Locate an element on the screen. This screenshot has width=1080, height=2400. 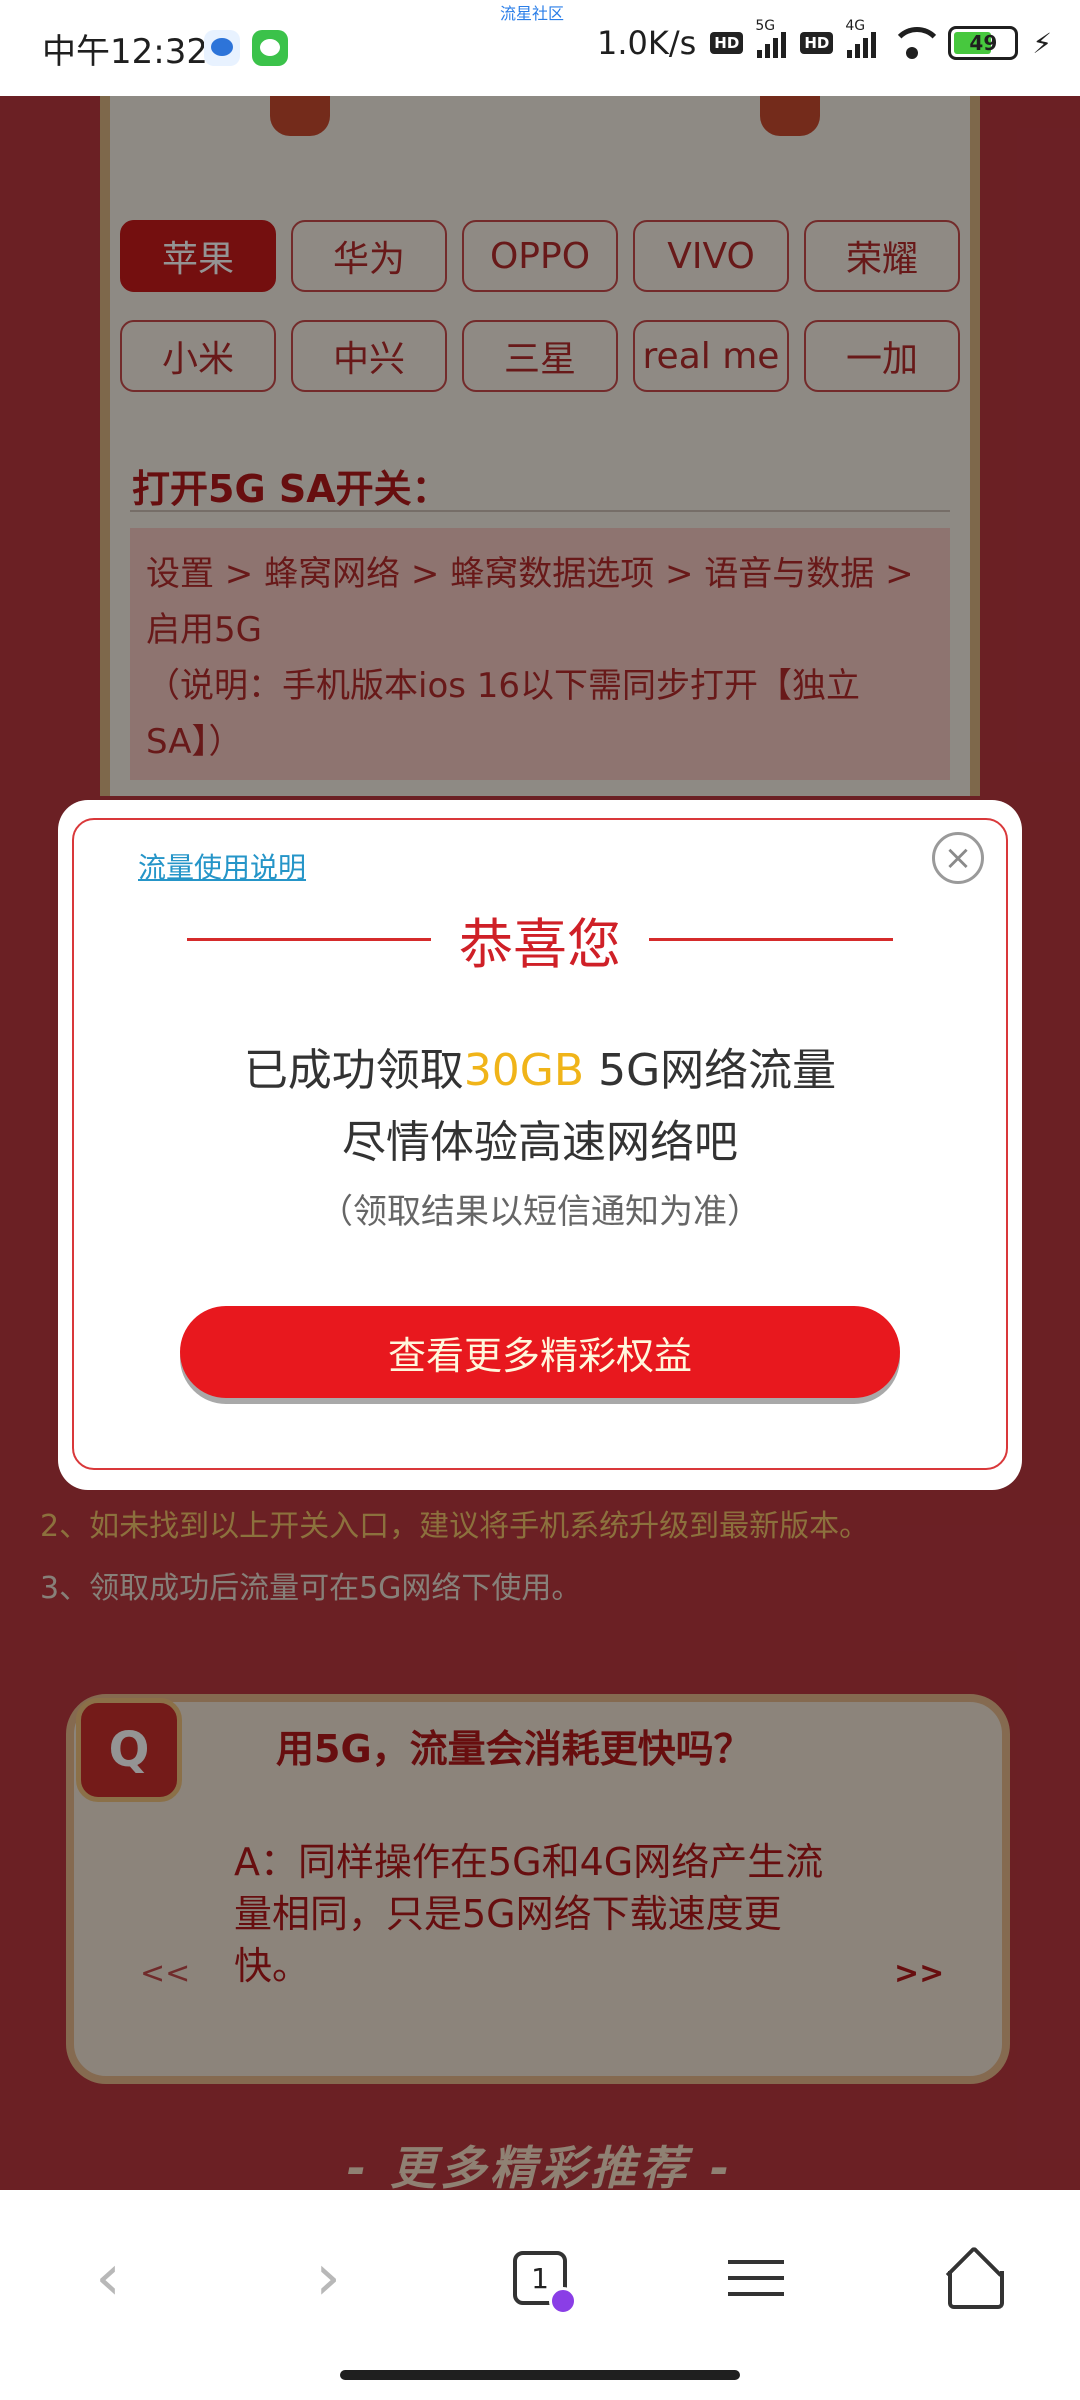
status-bar: 流星社区 中午12:32 1.0K/s HD 5G HD 4G 49 ⚡ is located at coordinates (540, 48).